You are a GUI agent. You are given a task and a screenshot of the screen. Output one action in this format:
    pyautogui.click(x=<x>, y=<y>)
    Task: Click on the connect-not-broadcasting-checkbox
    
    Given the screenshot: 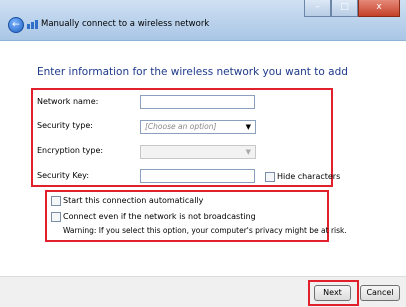 What is the action you would take?
    pyautogui.click(x=56, y=217)
    